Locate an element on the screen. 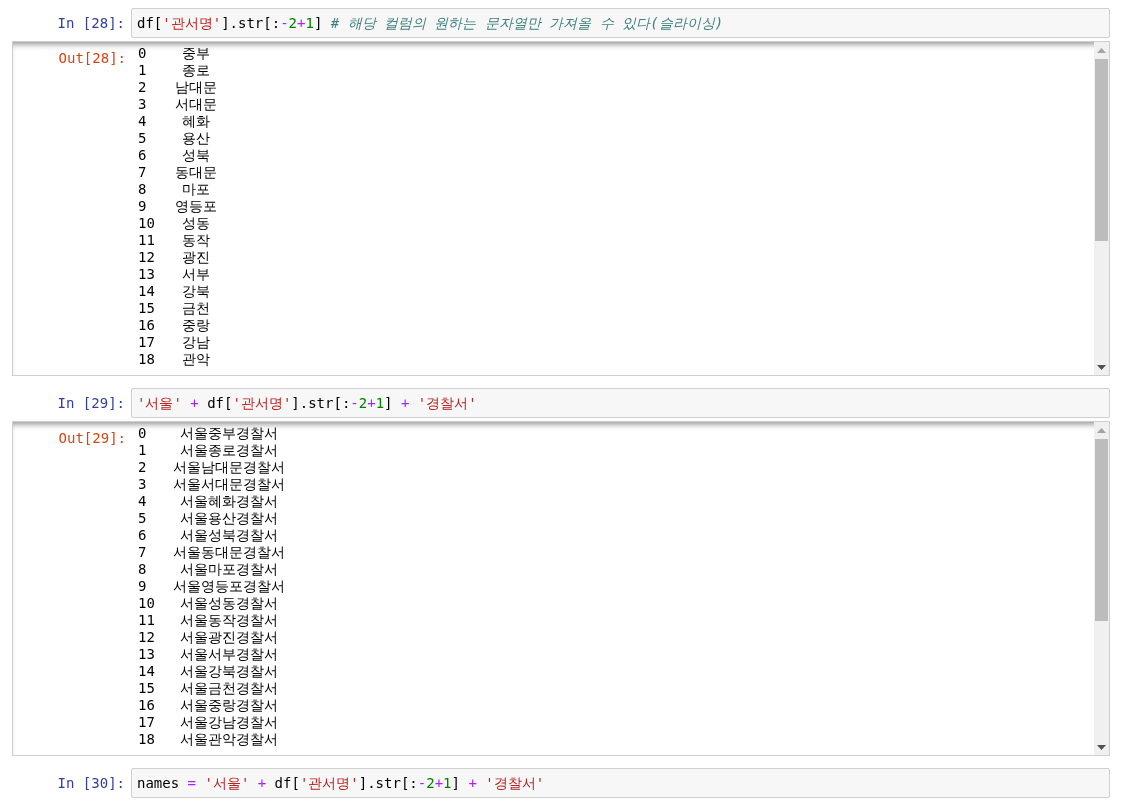 The width and height of the screenshot is (1121, 805). output-prompt: Out[28]: is located at coordinates (92, 58).